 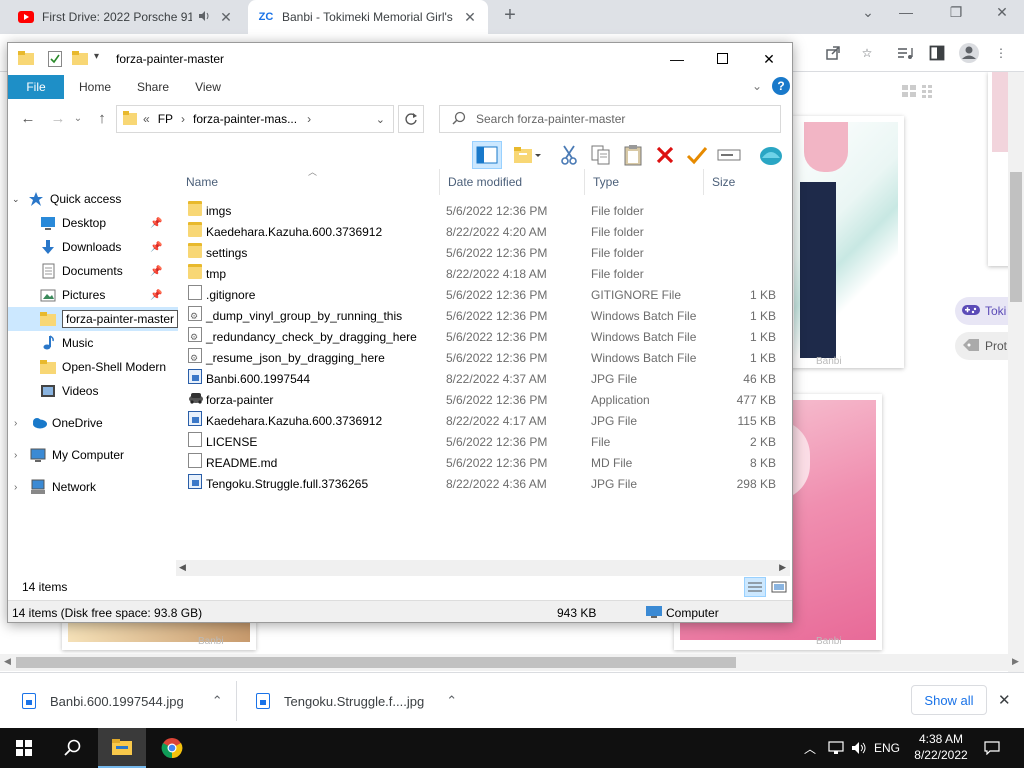 What do you see at coordinates (485, 211) in the screenshot?
I see `file-row: imgs 5/6/2022 12:36 PM File folder` at bounding box center [485, 211].